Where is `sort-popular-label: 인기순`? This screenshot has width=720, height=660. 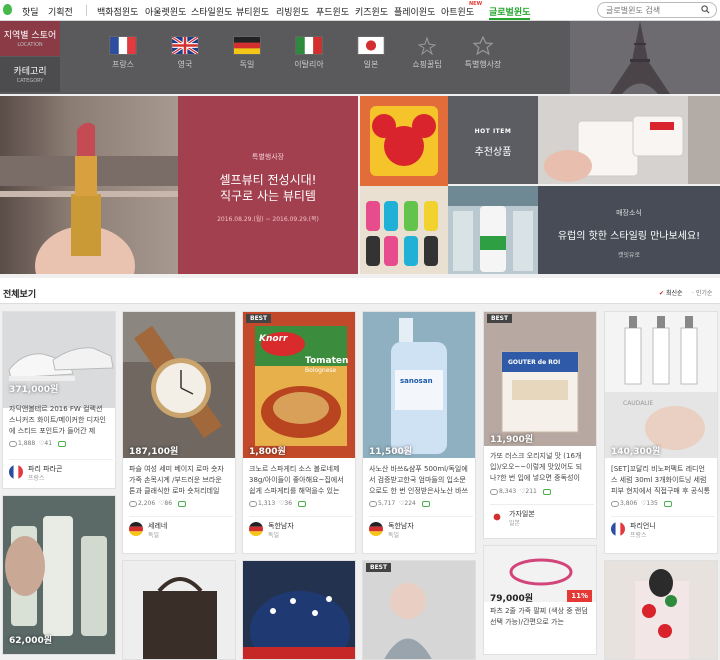 sort-popular-label: 인기순 is located at coordinates (704, 293).